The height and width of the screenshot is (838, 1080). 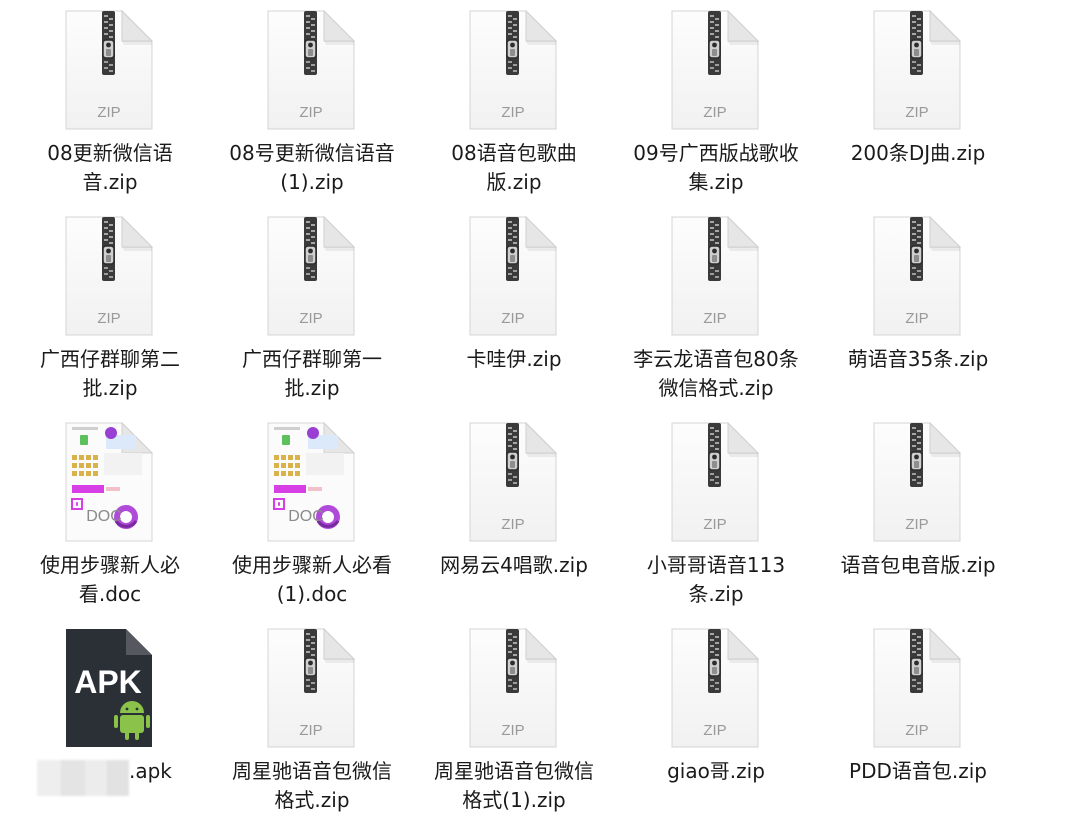 I want to click on file-item-zip: ZIP 08更新微信语 音.zip, so click(x=110, y=109).